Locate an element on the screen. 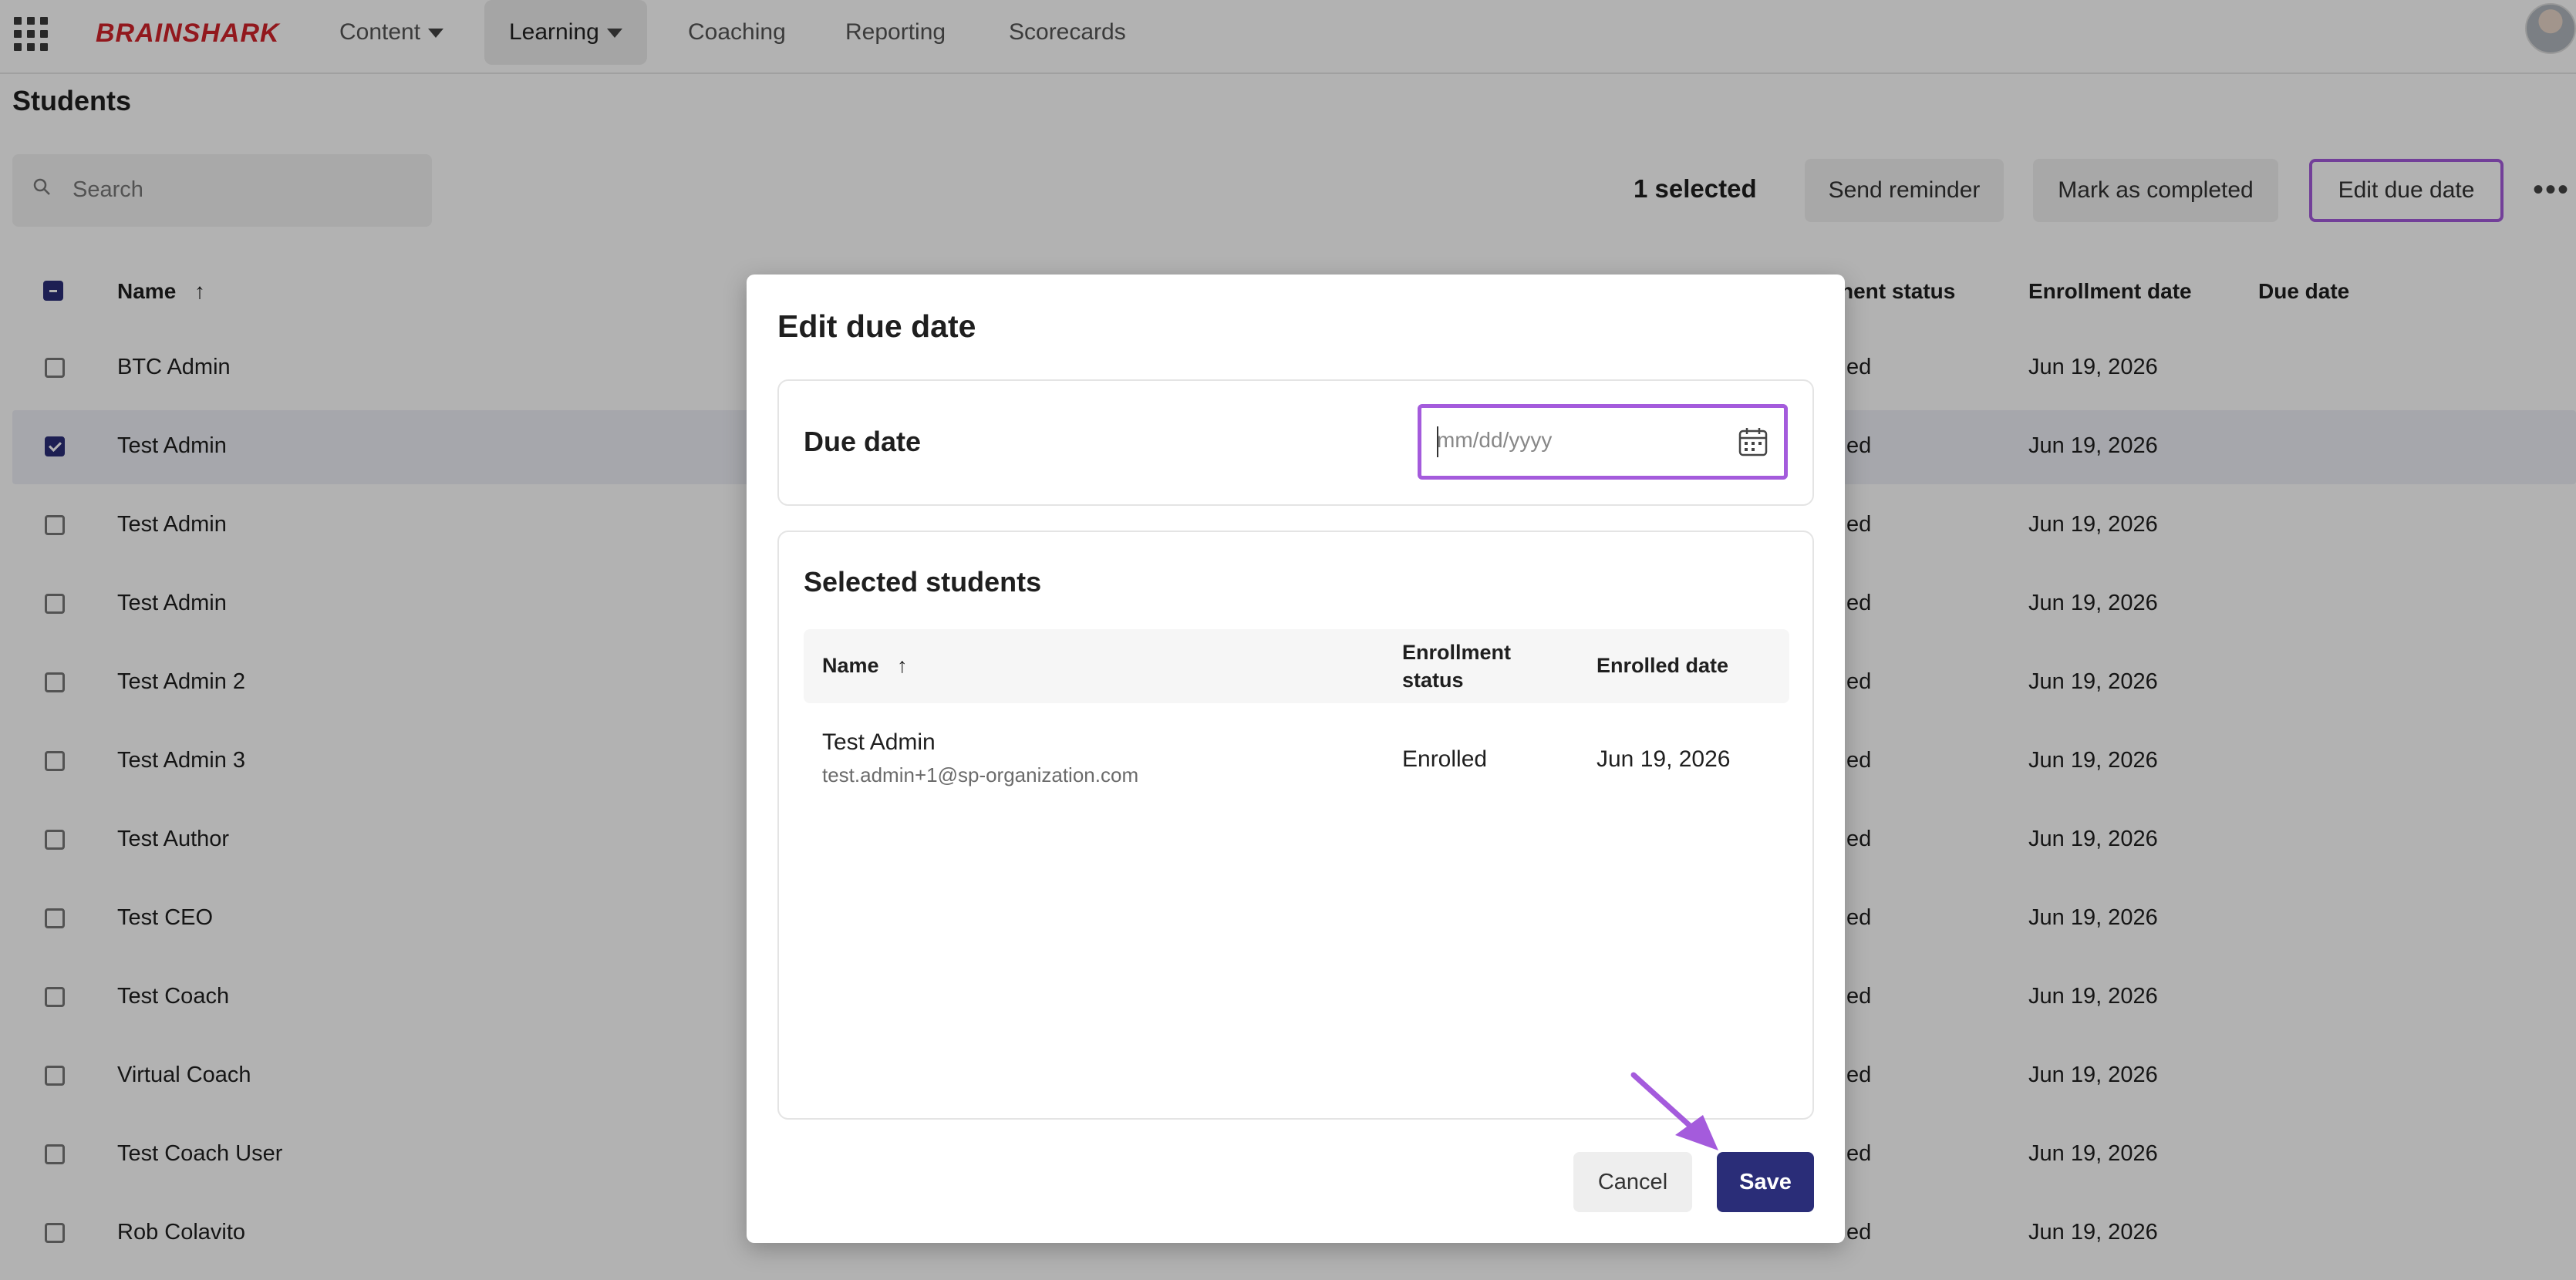 This screenshot has width=2576, height=1280. date-placeholder: mm/dd/yyyy is located at coordinates (1495, 440).